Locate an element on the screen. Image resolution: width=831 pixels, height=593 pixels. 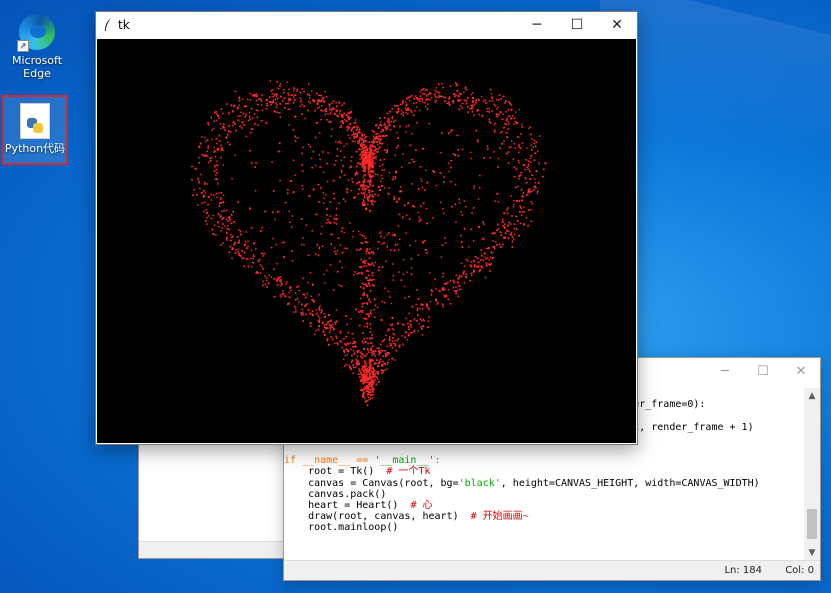
tk-titlebar: tk ─ ☐ ✕ is located at coordinates (366, 25).